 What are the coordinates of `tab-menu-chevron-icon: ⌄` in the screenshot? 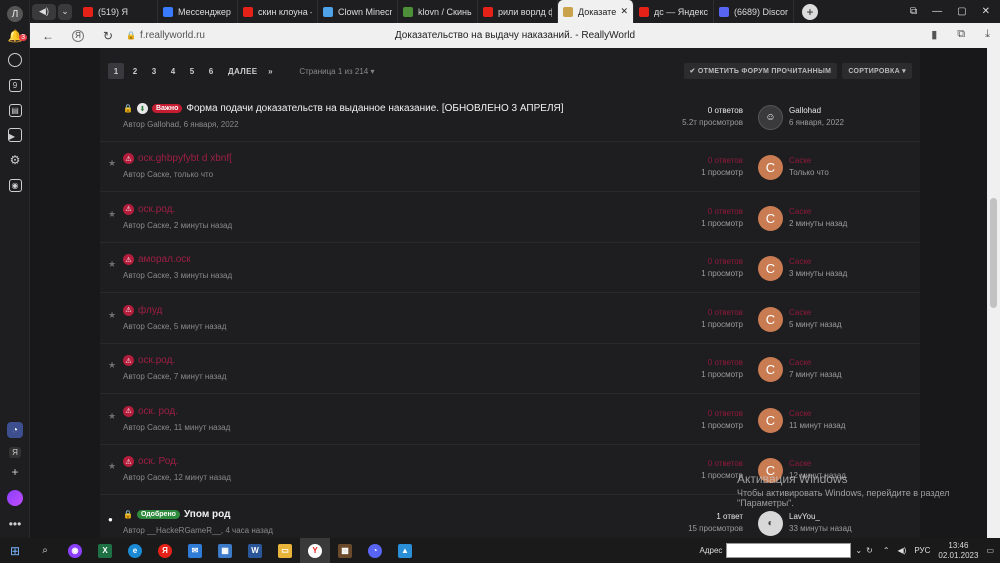 It's located at (65, 11).